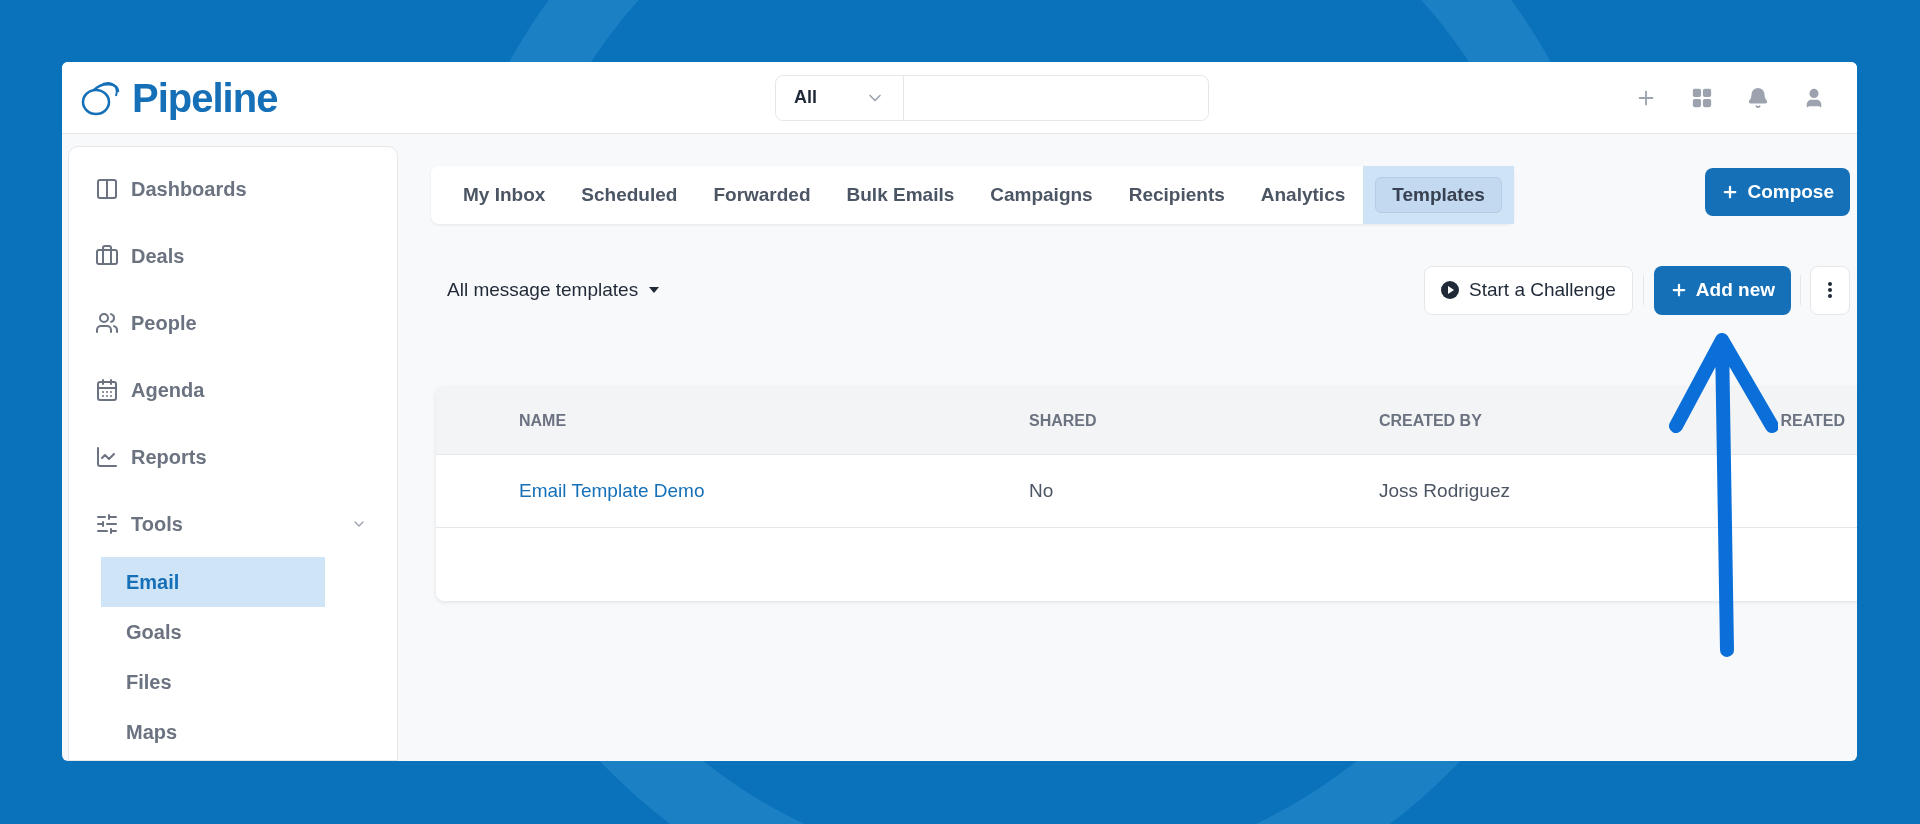 The width and height of the screenshot is (1920, 824). I want to click on tab: Recipients, so click(1176, 195).